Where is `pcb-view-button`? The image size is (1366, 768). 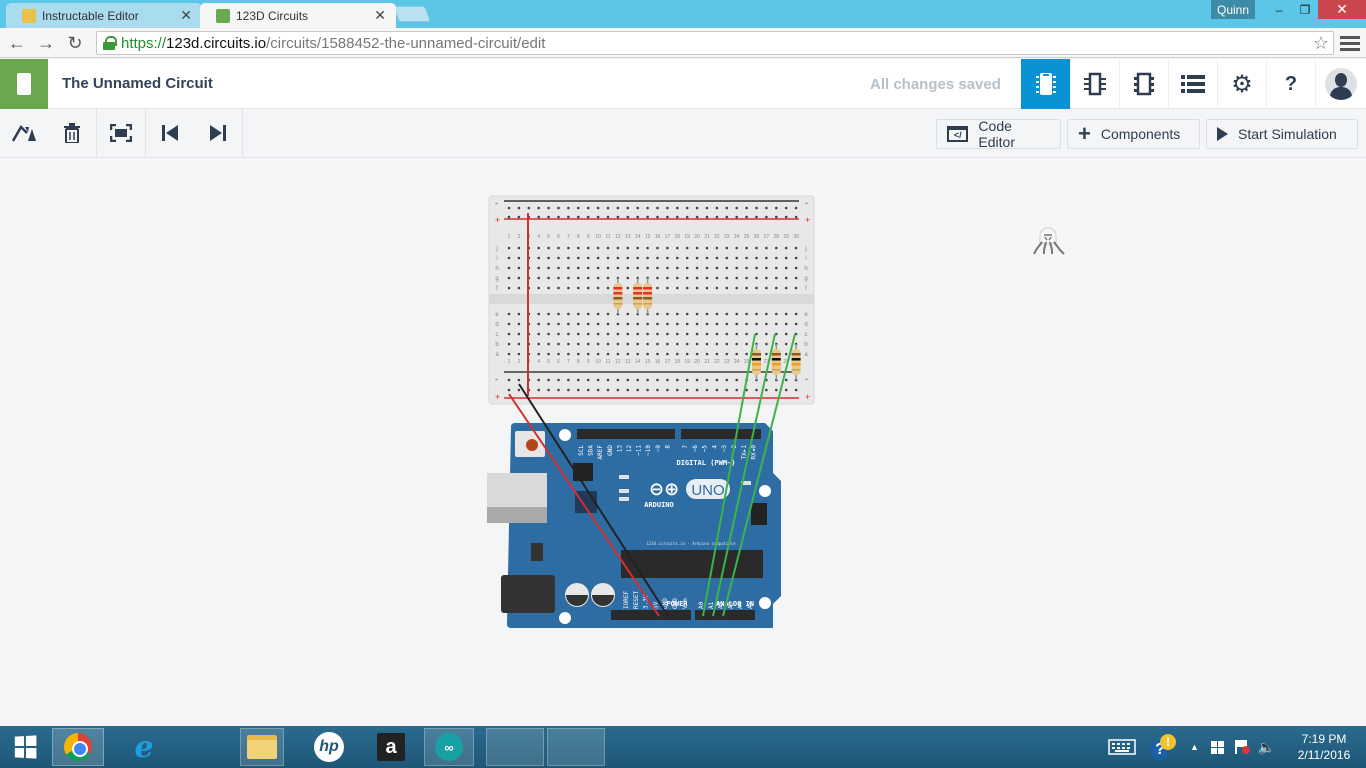
pcb-view-button is located at coordinates (1143, 84).